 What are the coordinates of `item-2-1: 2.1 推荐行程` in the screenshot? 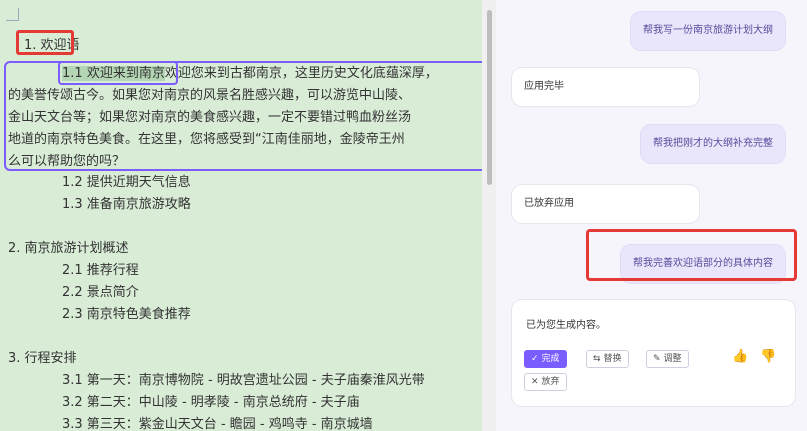 It's located at (100, 271).